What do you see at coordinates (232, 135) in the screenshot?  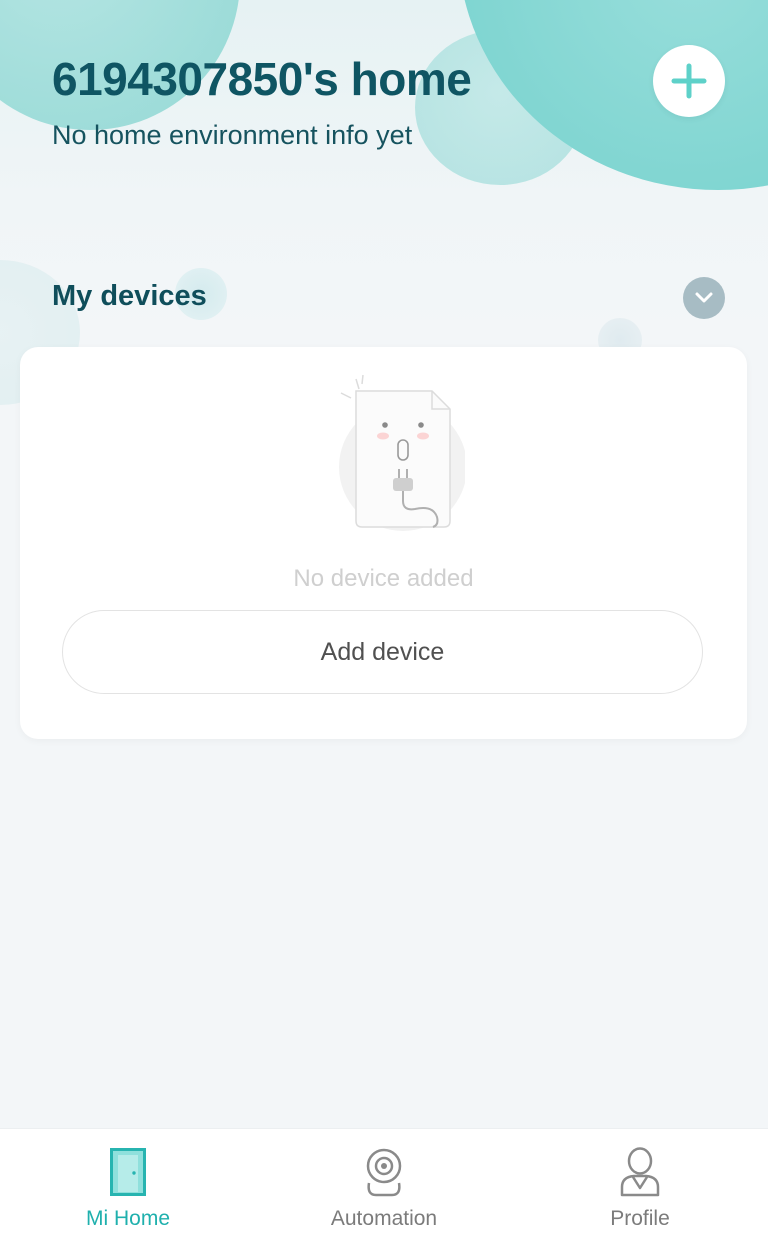 I see `home-environment-info: No home environment info yet` at bounding box center [232, 135].